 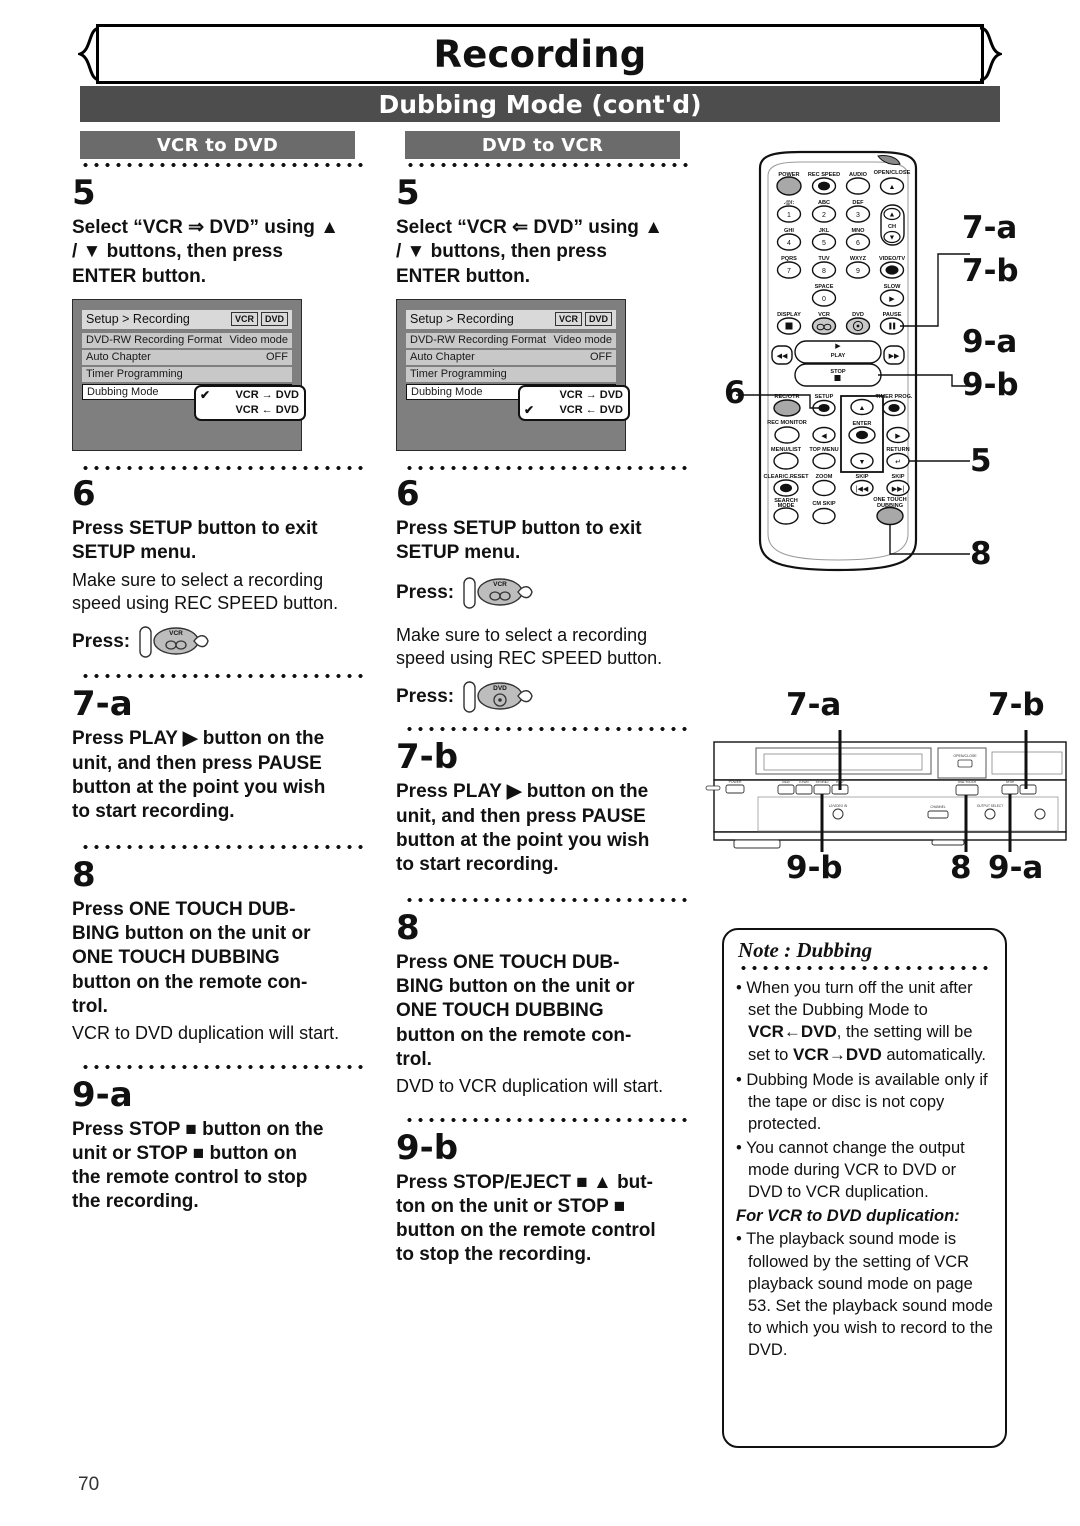 What do you see at coordinates (789, 259) in the screenshot?
I see `svg-text: PQRS` at bounding box center [789, 259].